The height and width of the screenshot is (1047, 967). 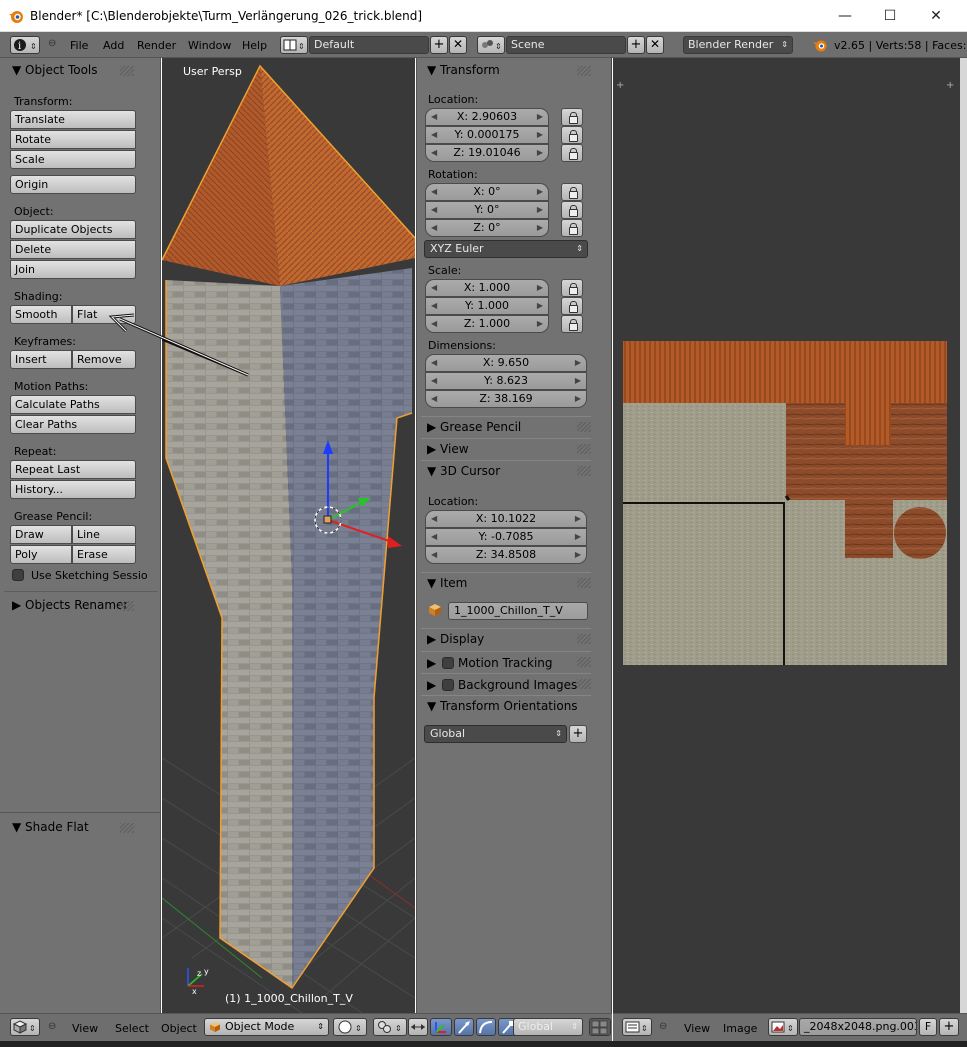 What do you see at coordinates (50, 827) in the screenshot?
I see `operator-panel-header: ▼ Shade Flat` at bounding box center [50, 827].